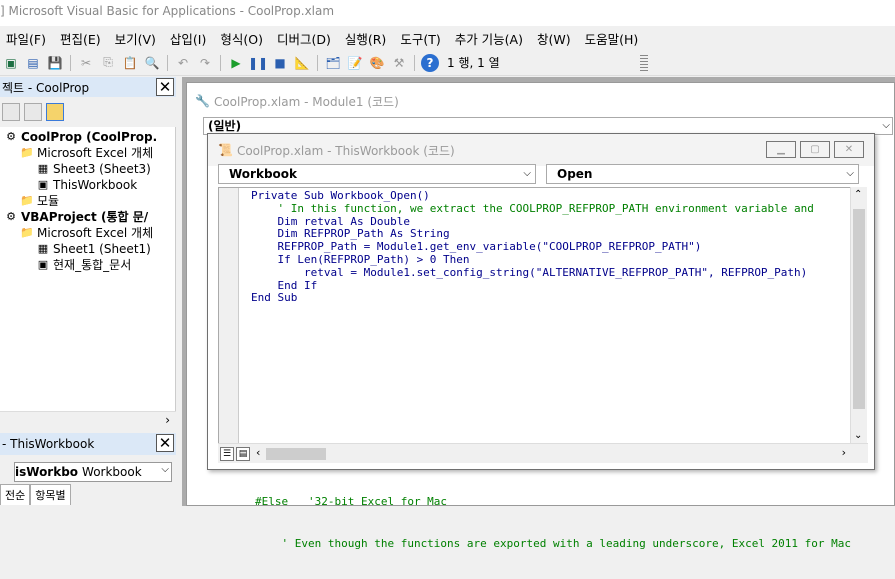  I want to click on project-tree-hscroll: ›, so click(88, 420).